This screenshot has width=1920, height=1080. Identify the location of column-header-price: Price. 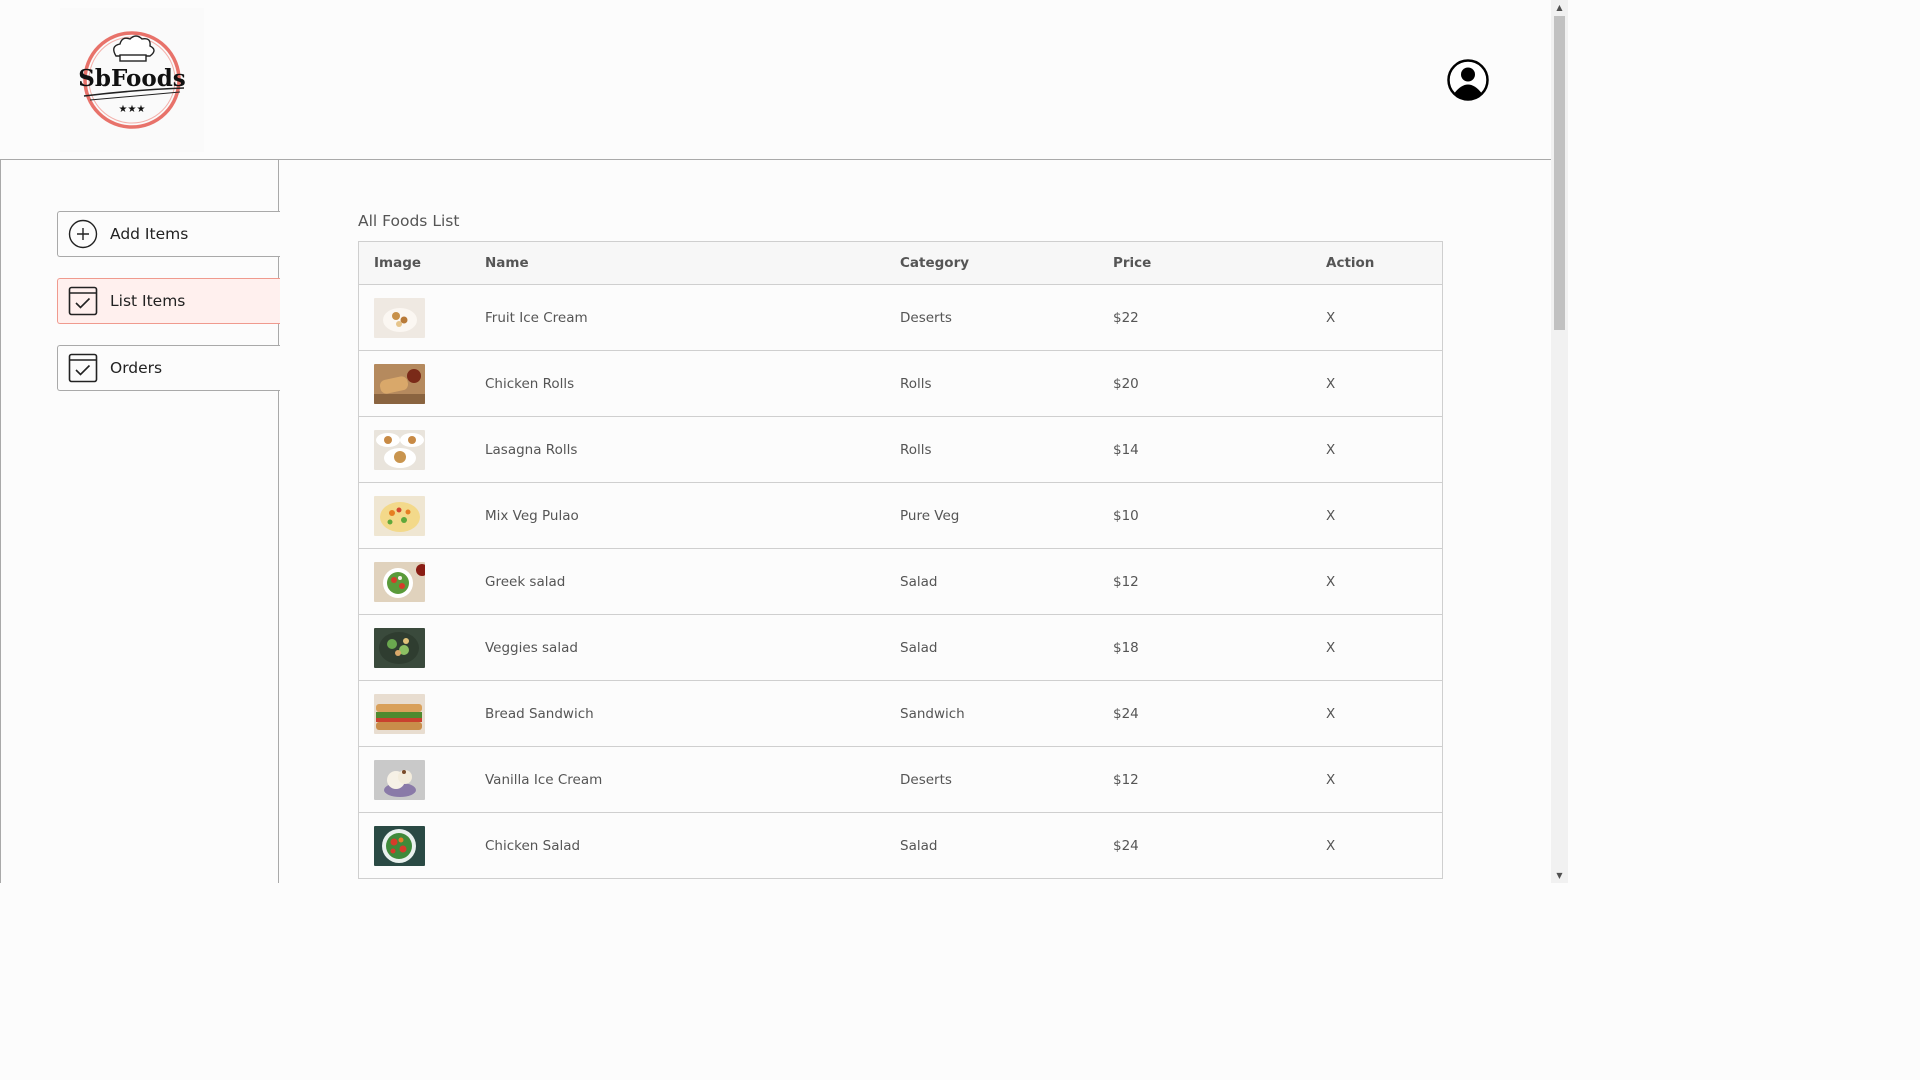
(1132, 263).